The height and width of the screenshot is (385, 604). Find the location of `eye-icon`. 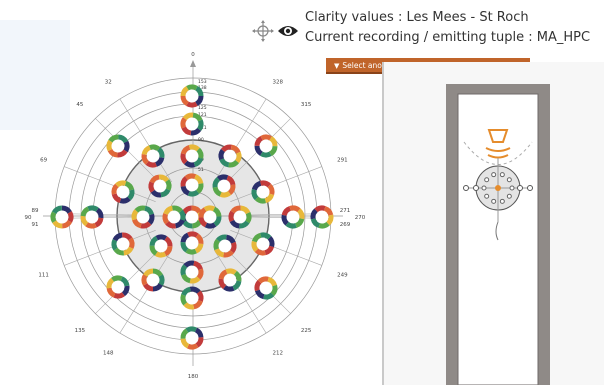

eye-icon is located at coordinates (288, 31).